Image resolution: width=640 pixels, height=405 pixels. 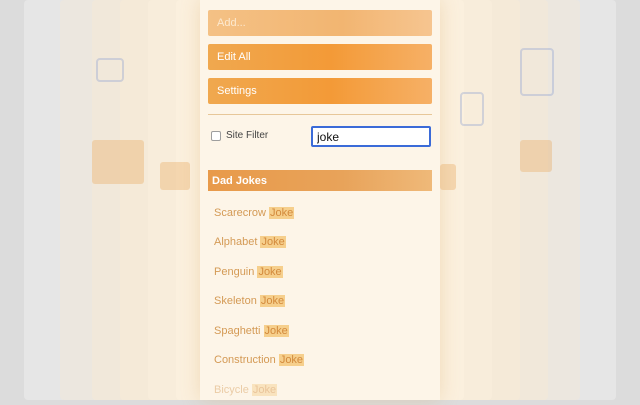 What do you see at coordinates (320, 180) in the screenshot?
I see `section-header: Dad Jokes` at bounding box center [320, 180].